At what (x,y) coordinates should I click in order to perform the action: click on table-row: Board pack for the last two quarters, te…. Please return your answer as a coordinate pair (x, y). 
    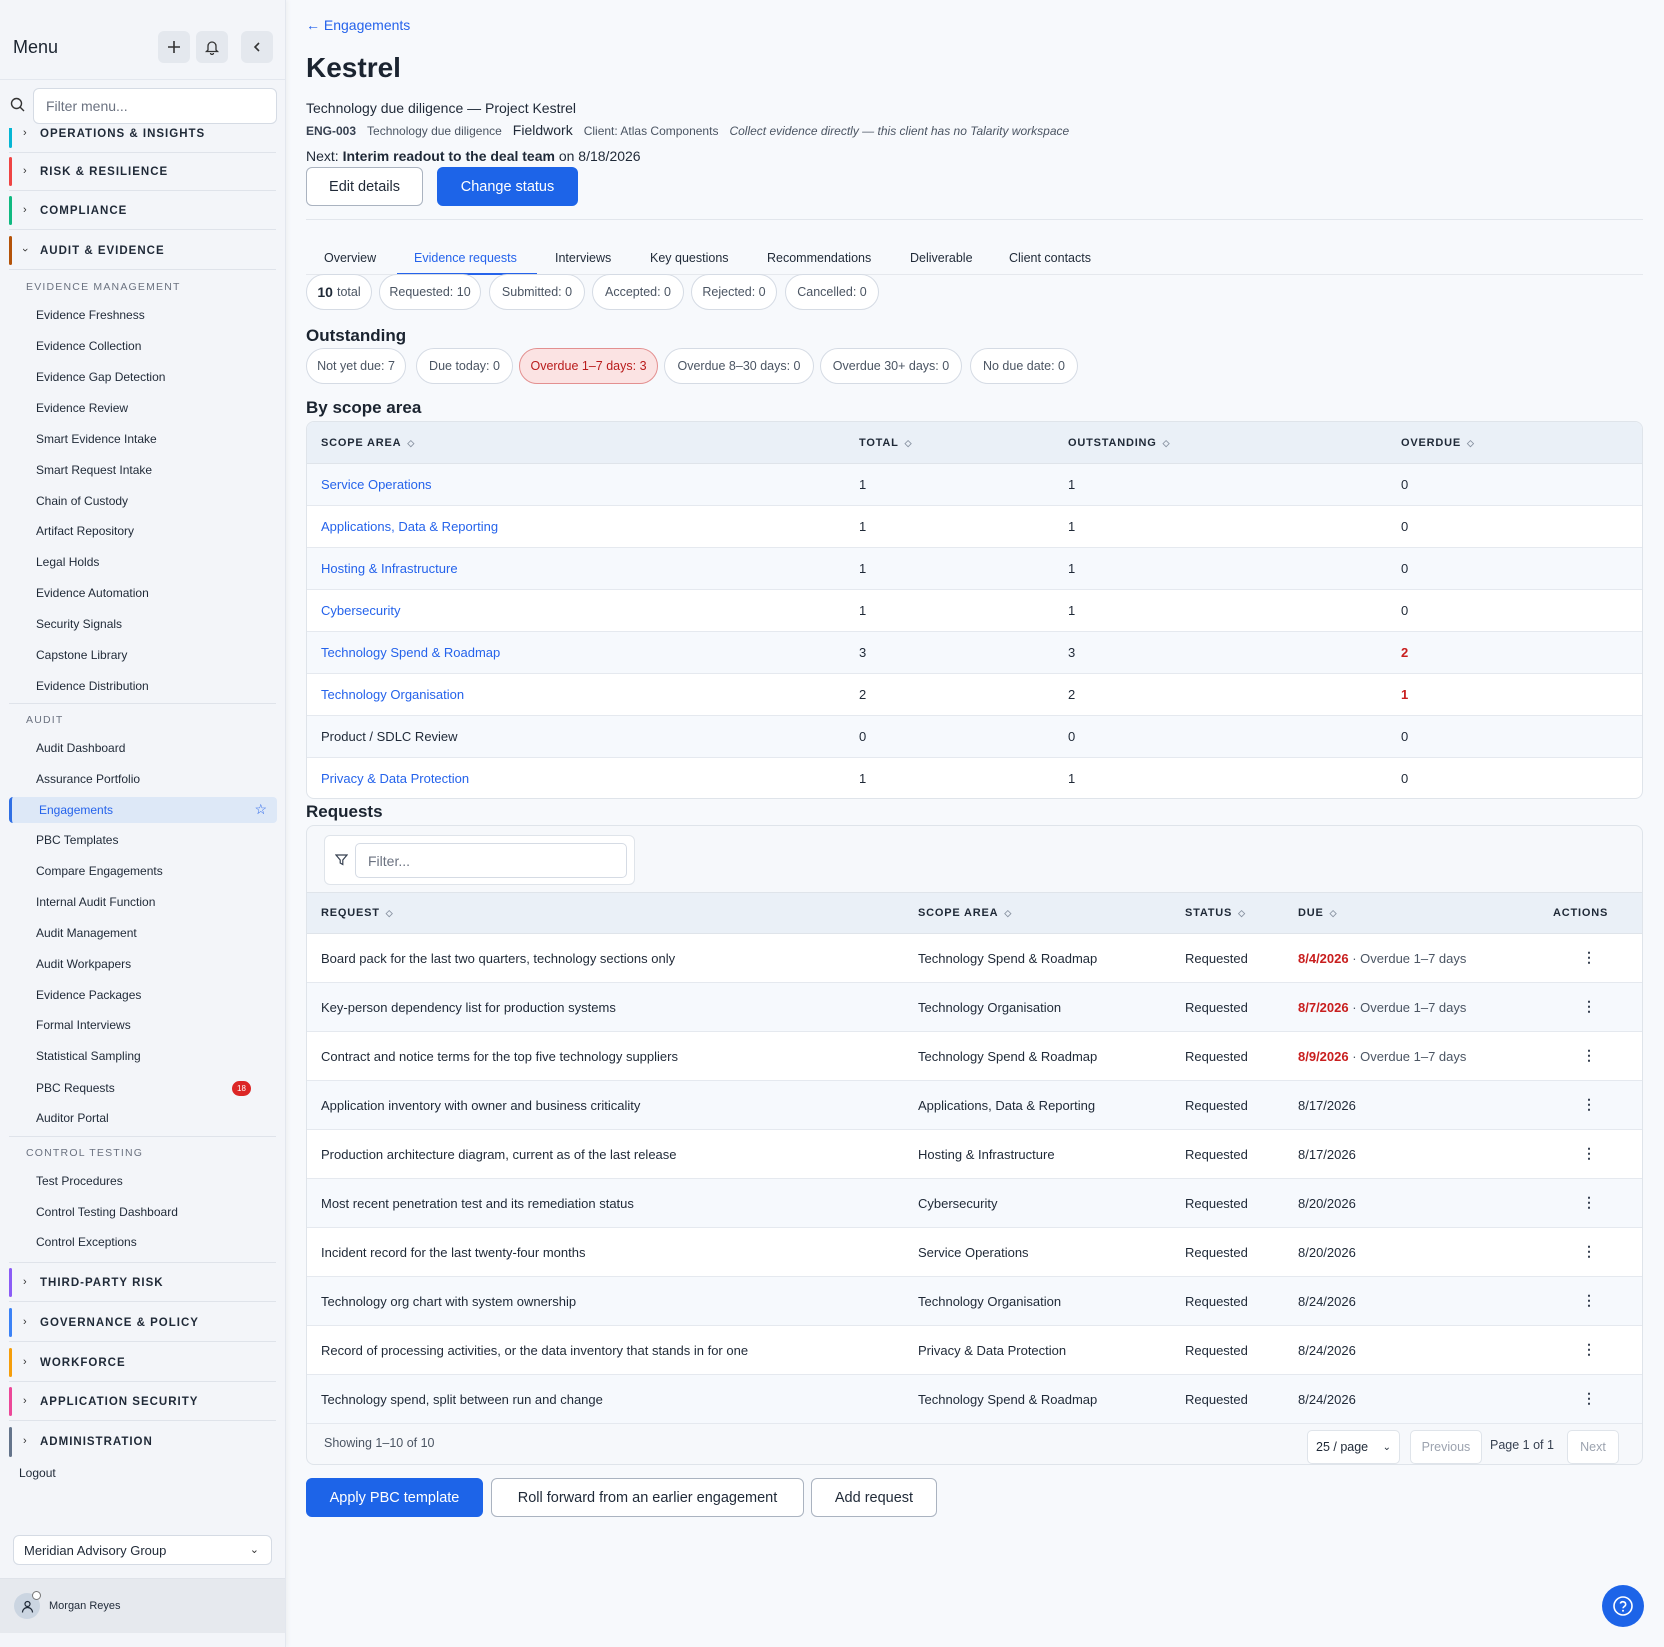
    Looking at the image, I should click on (974, 958).